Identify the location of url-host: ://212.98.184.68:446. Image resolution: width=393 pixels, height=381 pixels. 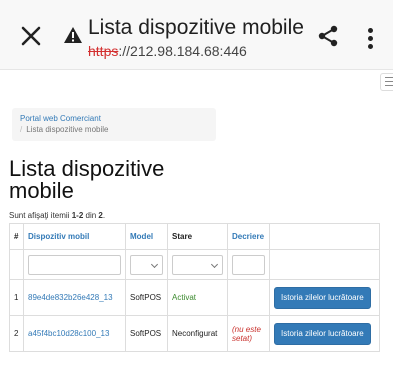
(182, 51).